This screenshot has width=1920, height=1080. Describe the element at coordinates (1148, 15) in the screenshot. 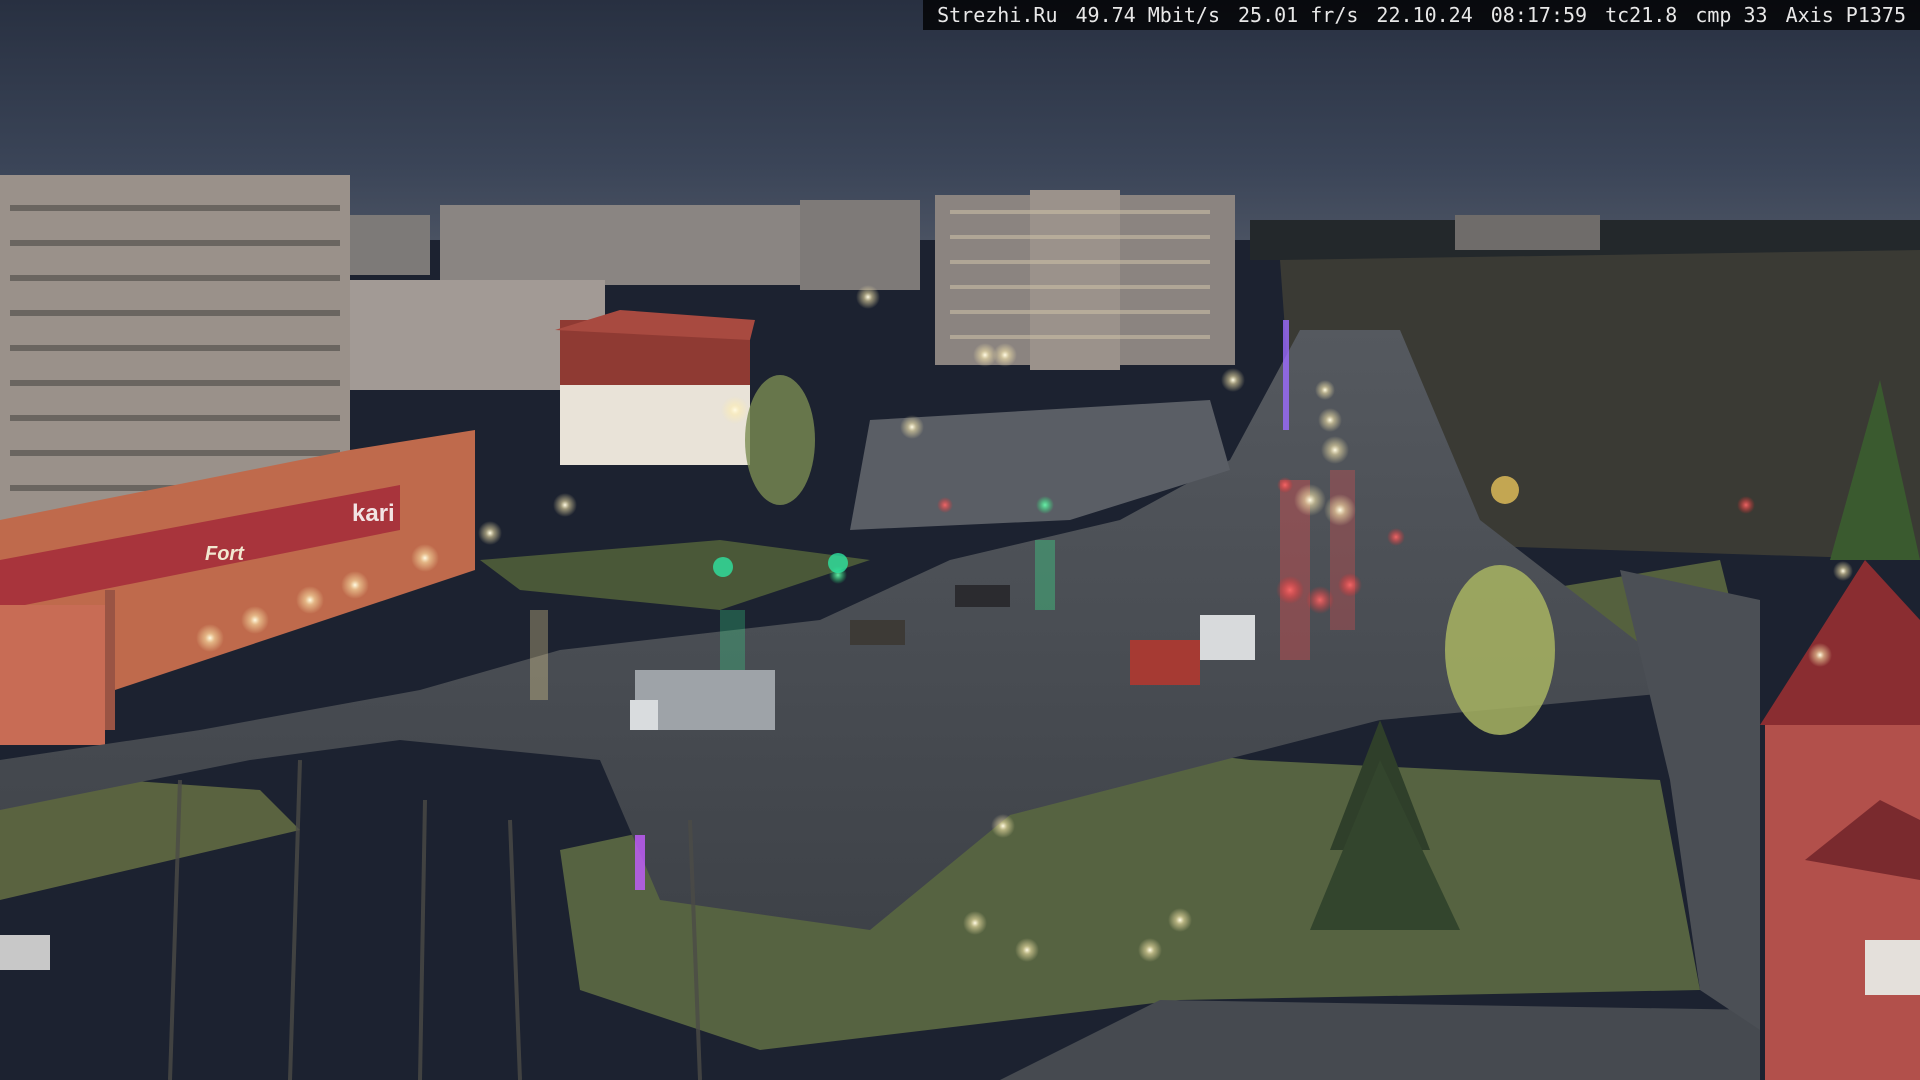

I see `overlay-bitrate: 49.74 Mbit/s` at that location.